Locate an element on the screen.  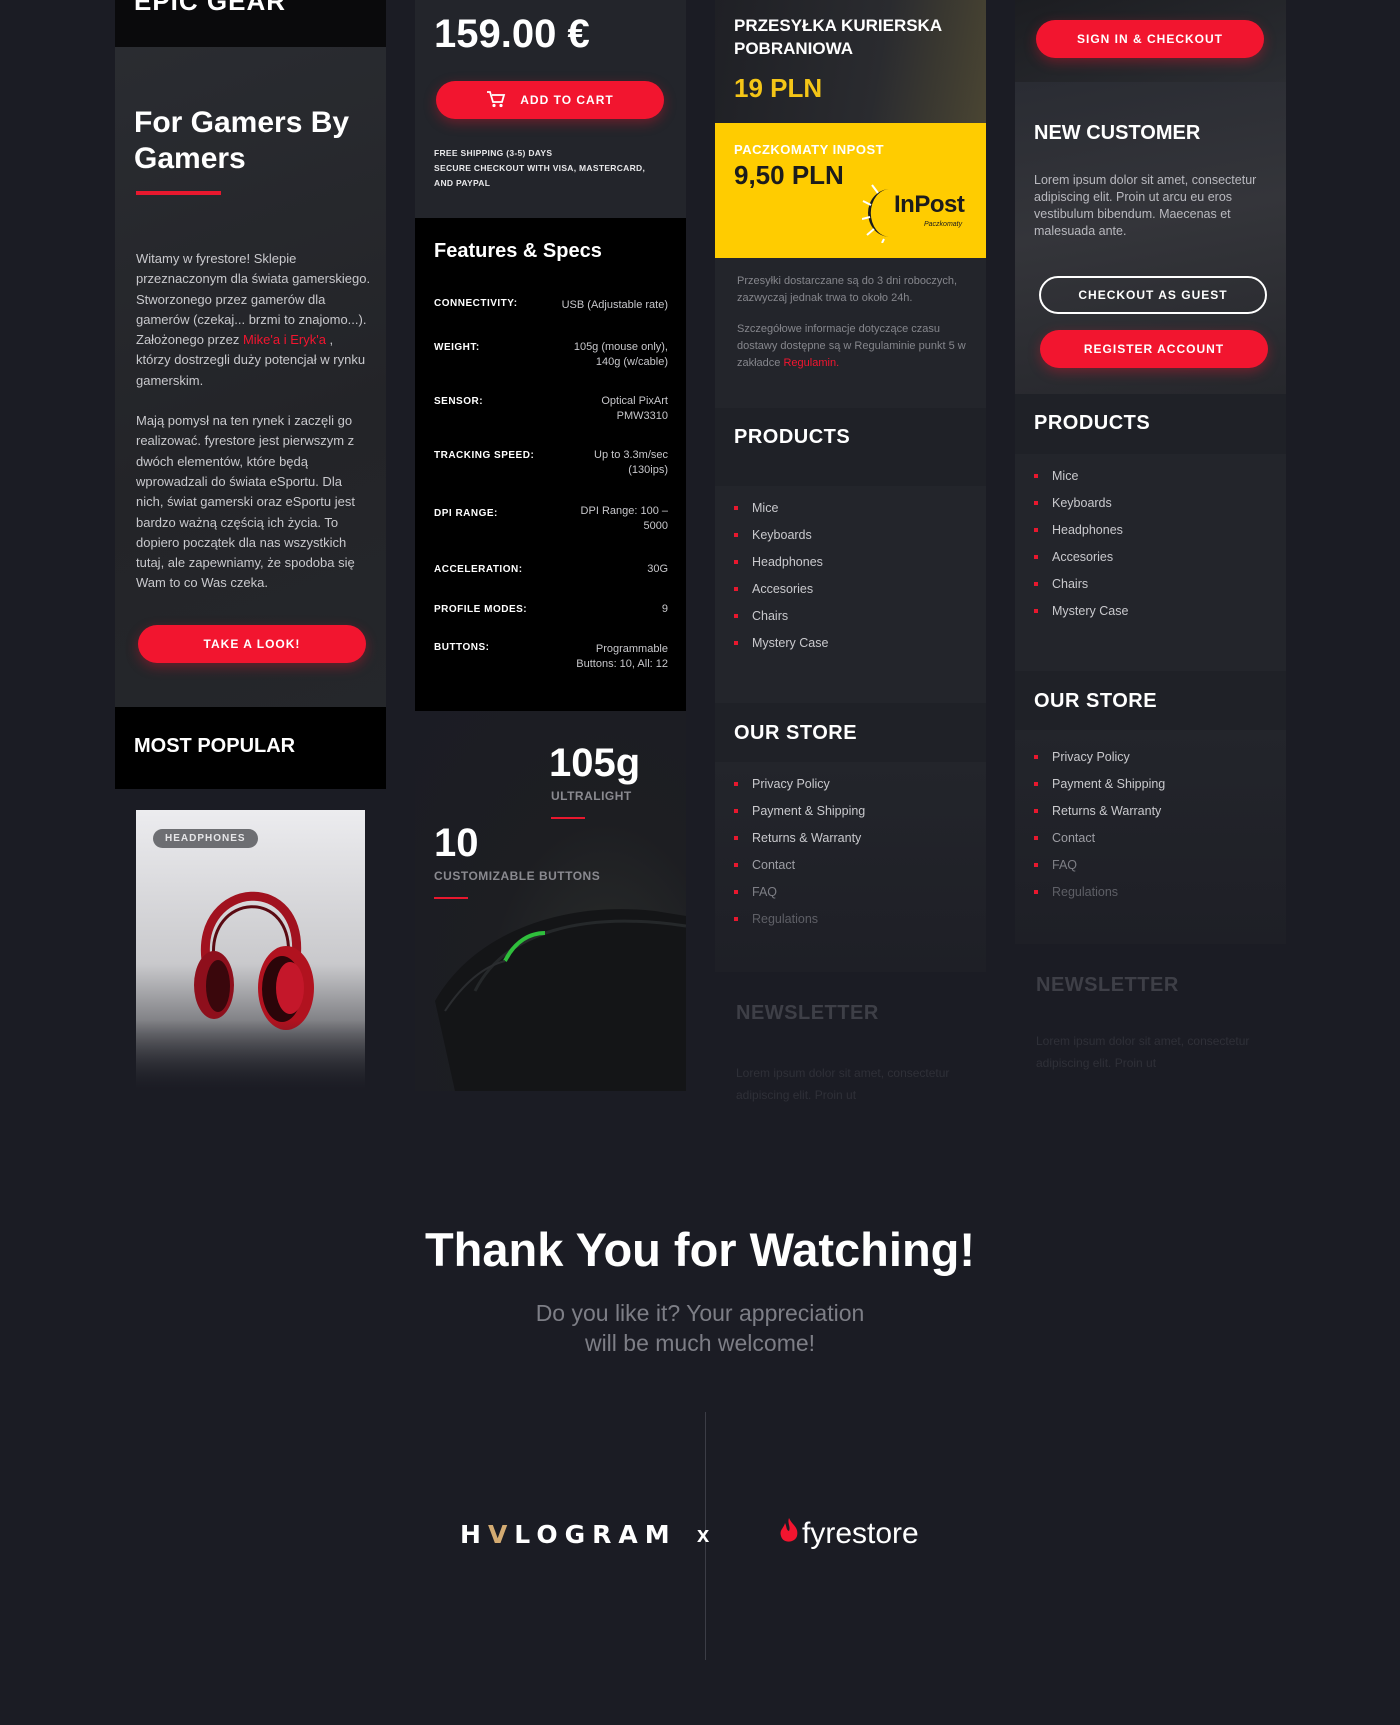
most-popular-title: MOST POPULAR is located at coordinates (215, 746).